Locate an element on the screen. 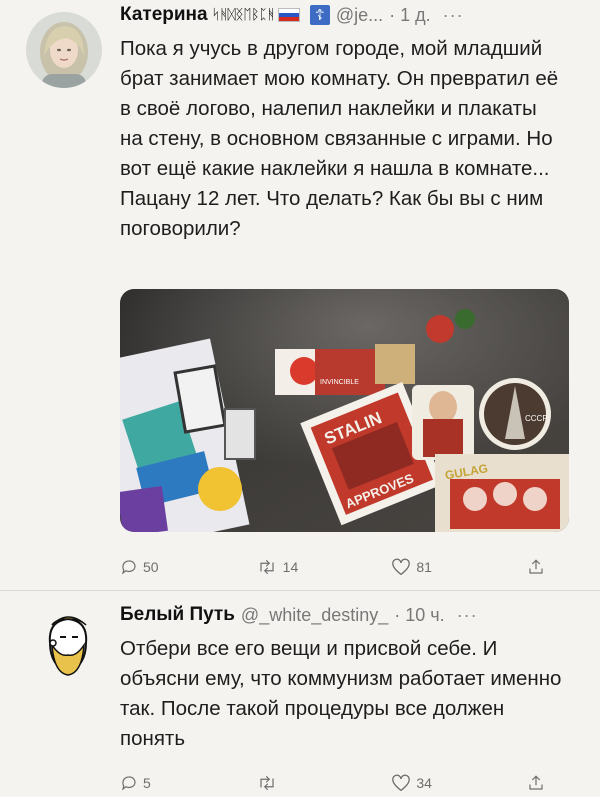 The height and width of the screenshot is (797, 600). timestamp: · 1 д. is located at coordinates (410, 15).